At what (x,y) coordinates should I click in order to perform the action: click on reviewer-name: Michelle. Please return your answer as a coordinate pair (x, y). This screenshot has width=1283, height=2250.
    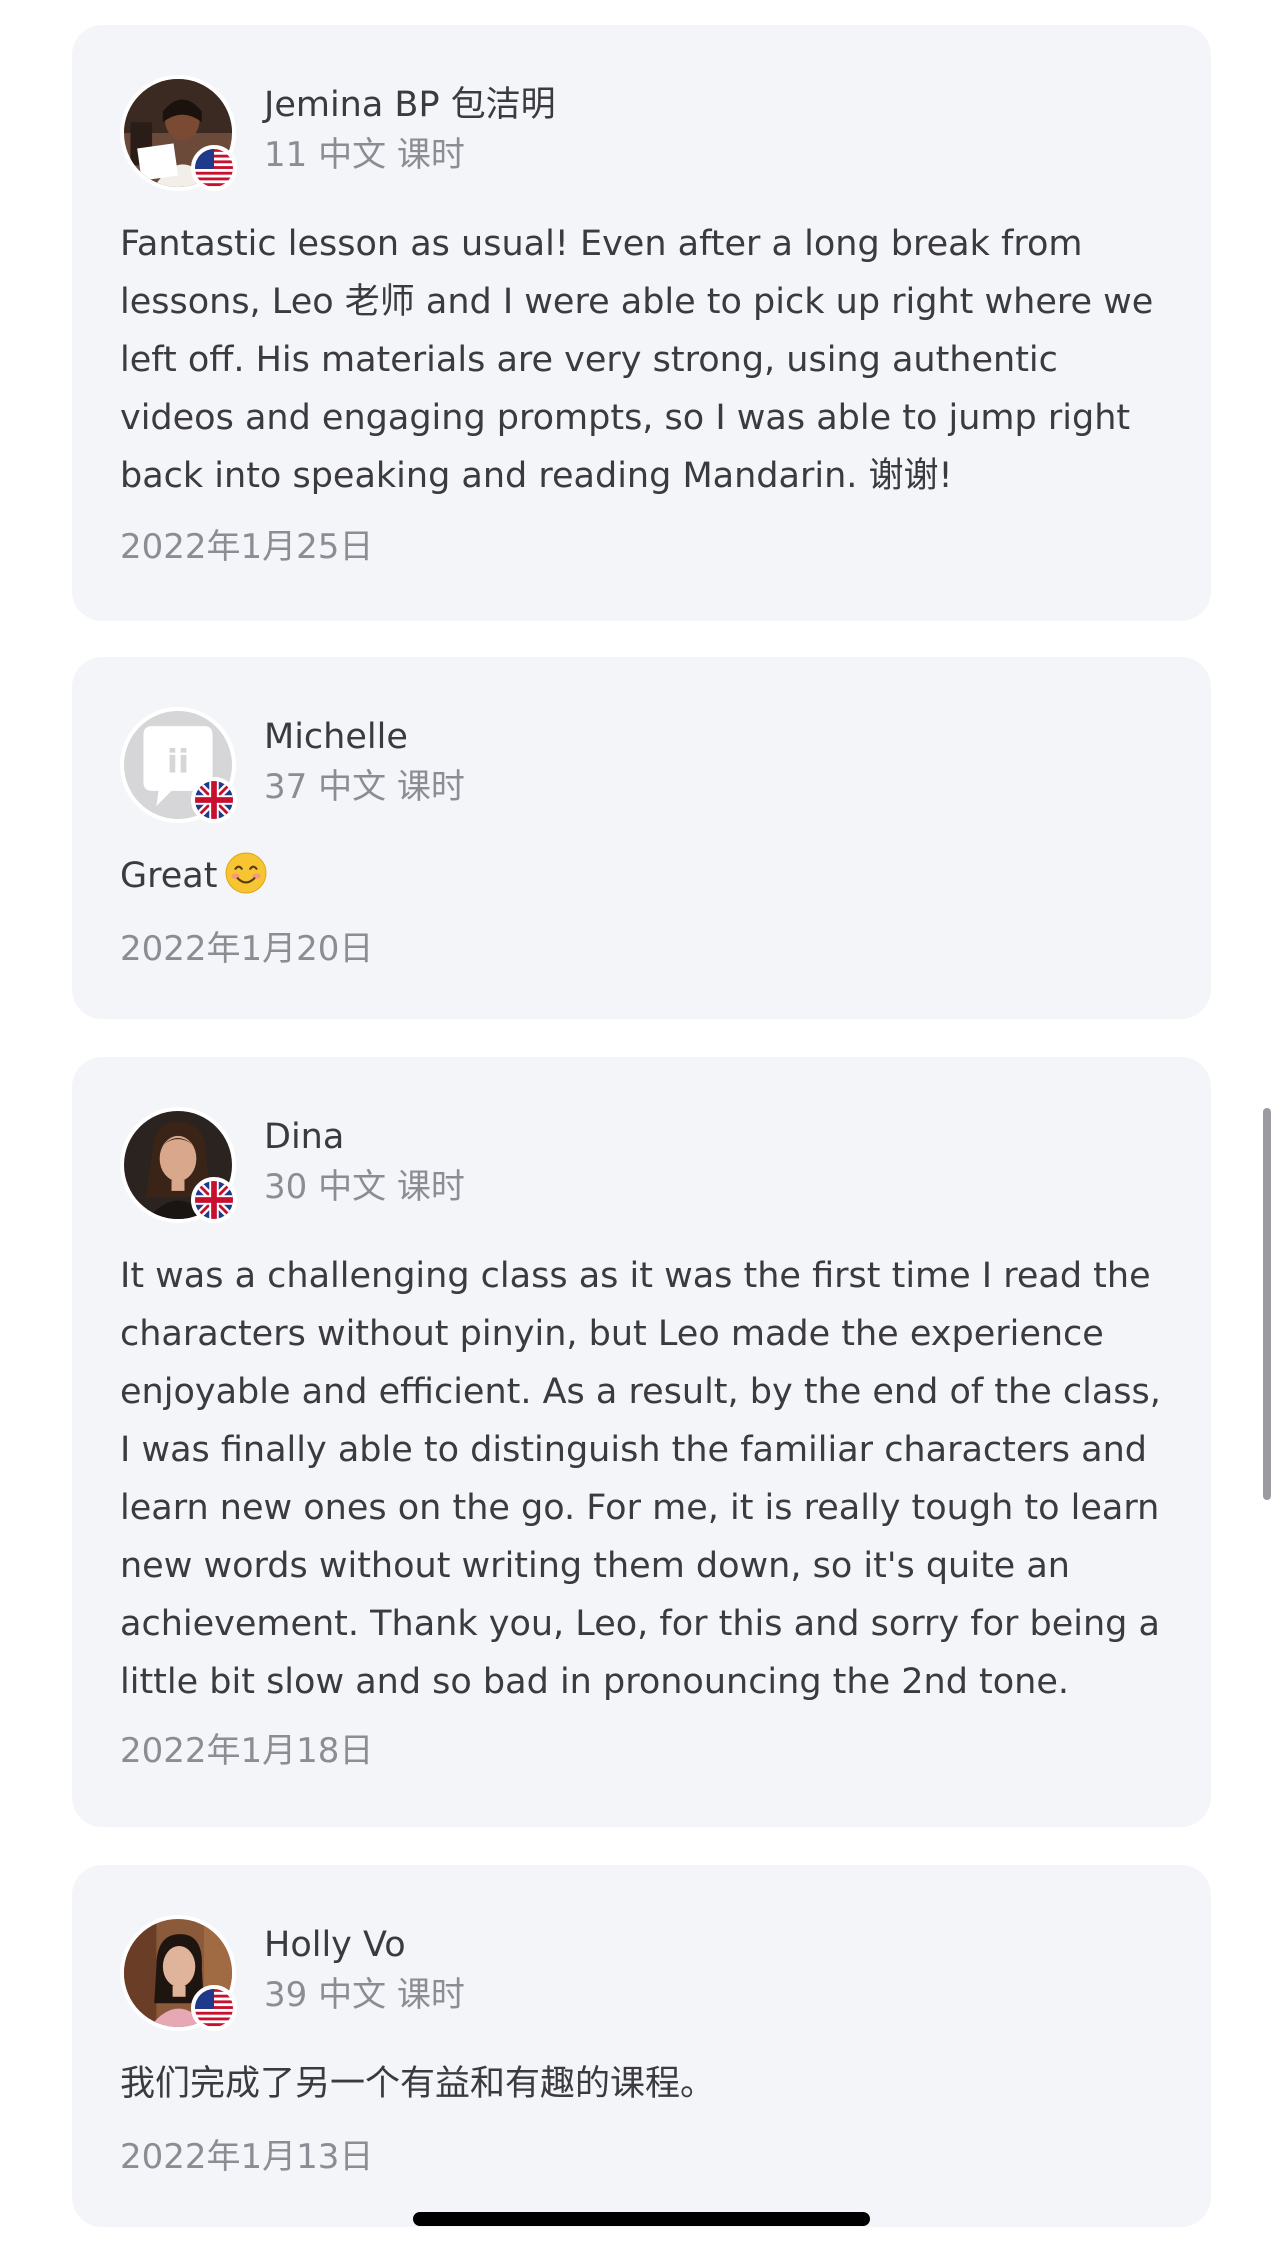
    Looking at the image, I should click on (336, 737).